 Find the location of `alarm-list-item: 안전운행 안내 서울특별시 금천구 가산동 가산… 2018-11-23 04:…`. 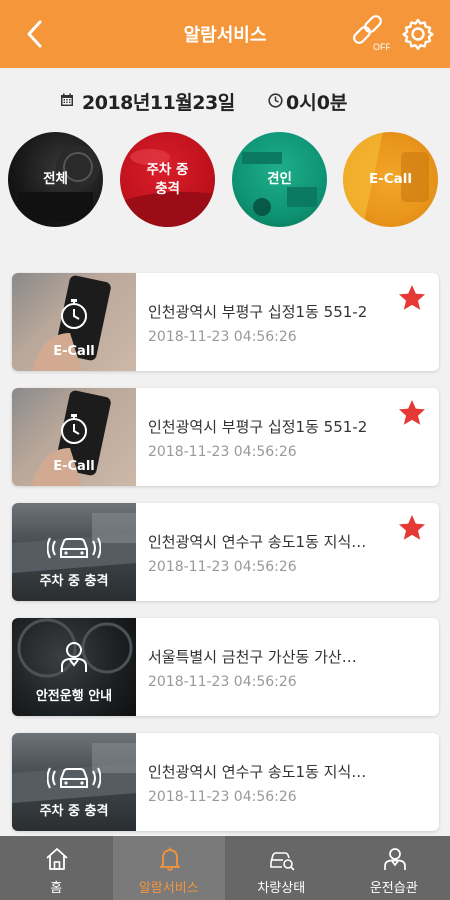

alarm-list-item: 안전운행 안내 서울특별시 금천구 가산동 가산… 2018-11-23 04:… is located at coordinates (225, 667).